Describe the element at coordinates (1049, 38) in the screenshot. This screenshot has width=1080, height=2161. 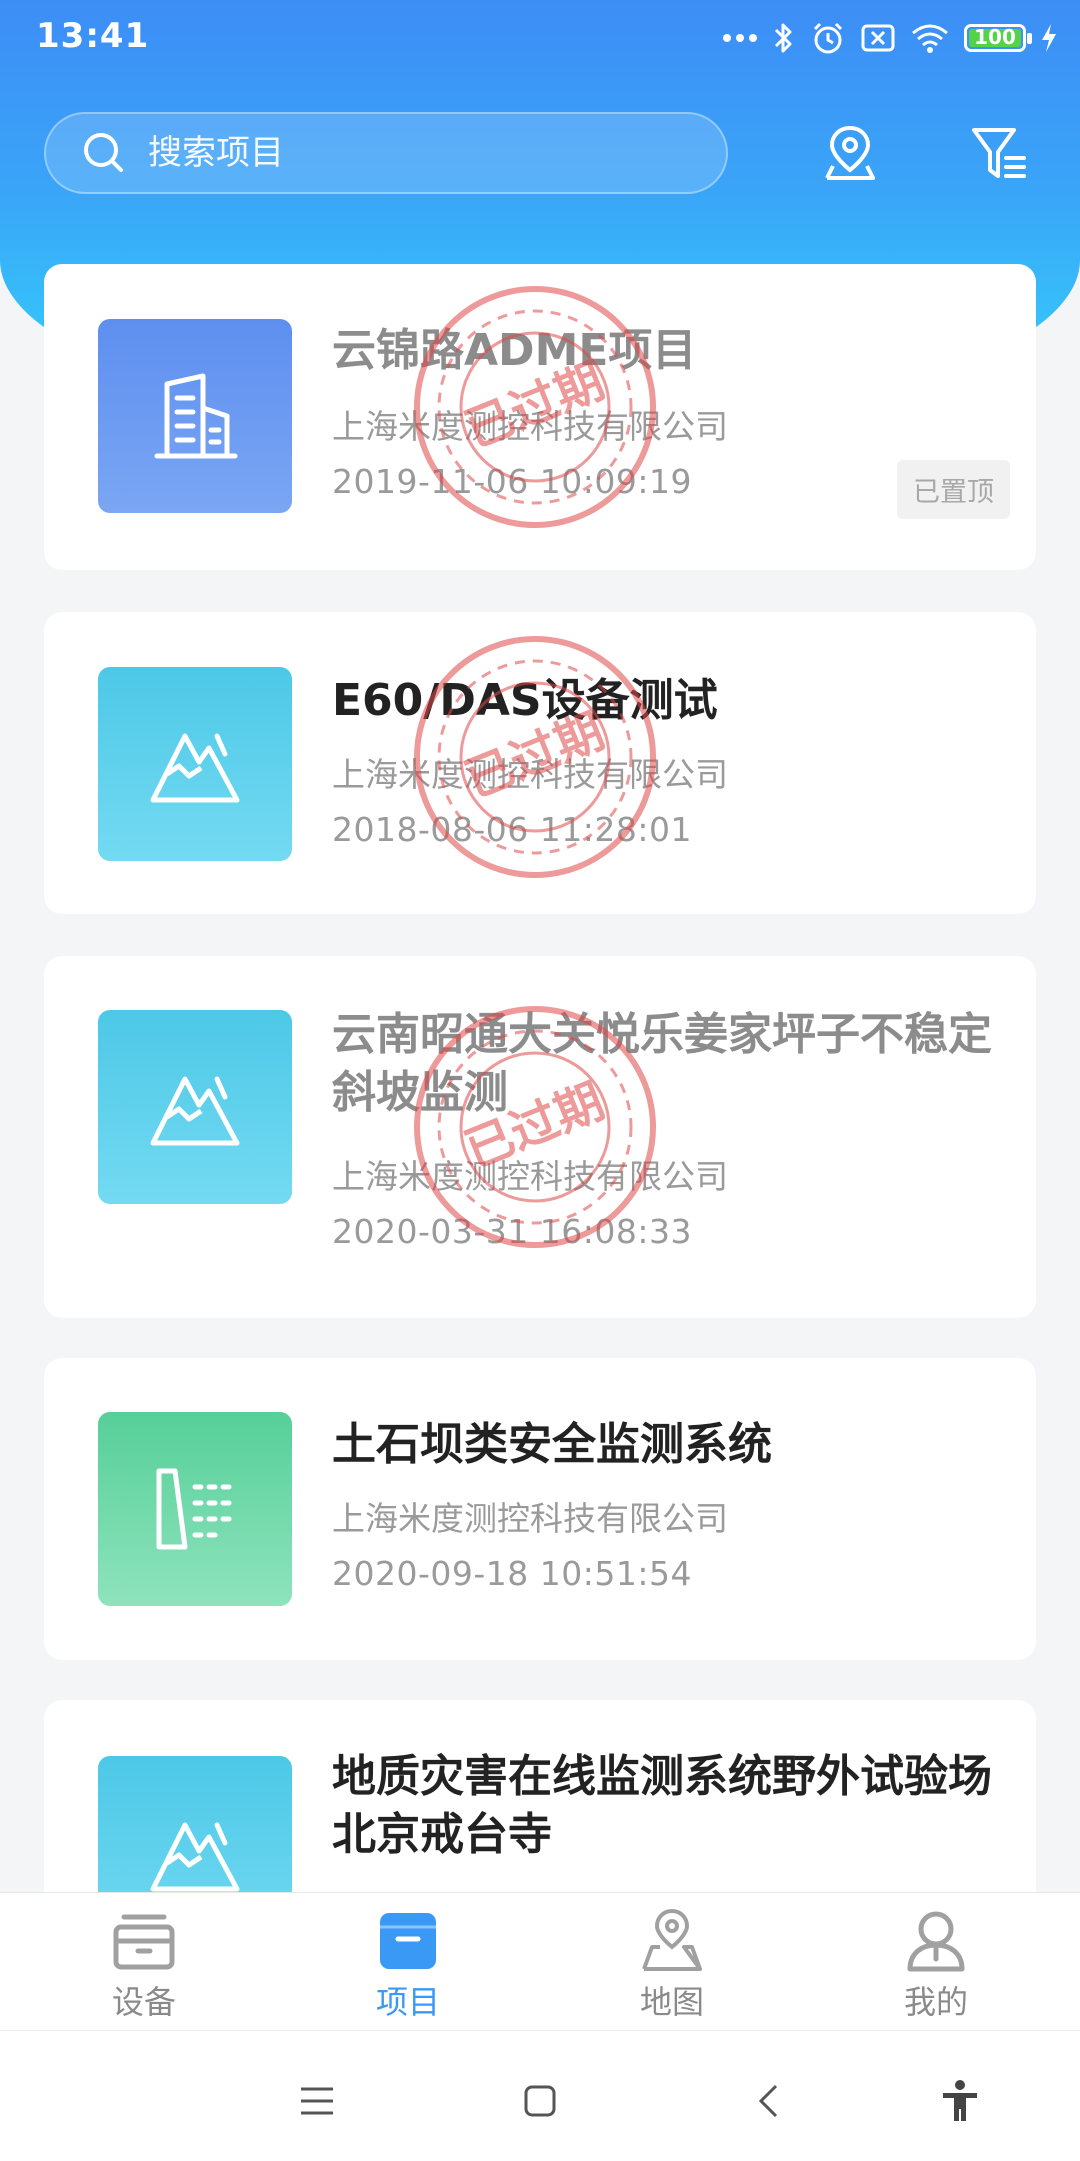
I see `charging-icon` at that location.